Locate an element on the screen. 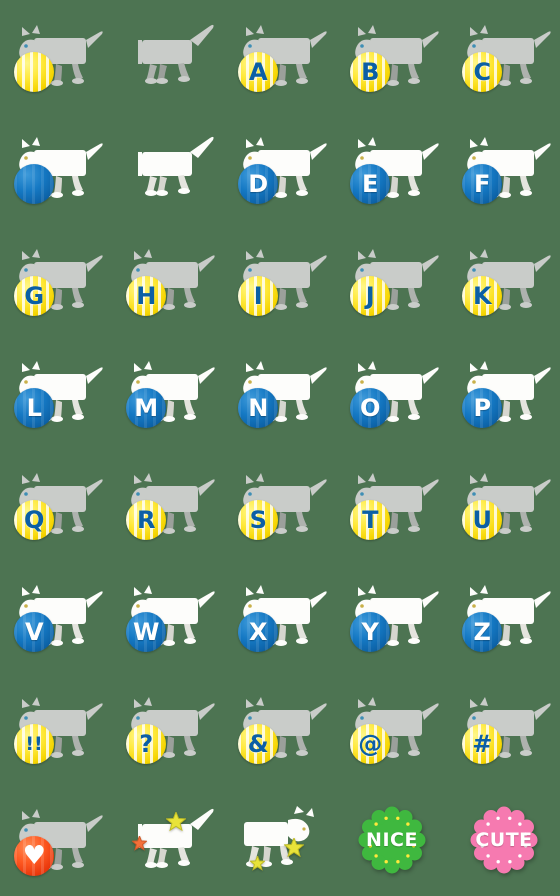 The width and height of the screenshot is (560, 896). gray-cat-pouncing is located at coordinates (168, 56).